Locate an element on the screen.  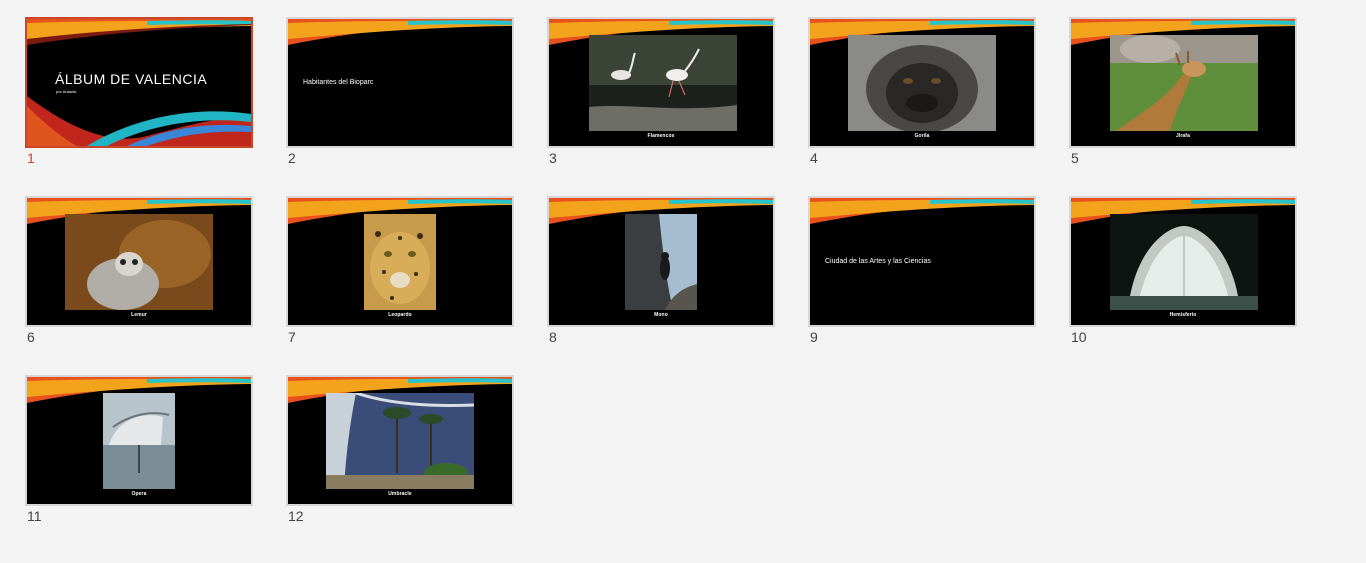
slide-8: Mono 8 is located at coordinates (661, 272).